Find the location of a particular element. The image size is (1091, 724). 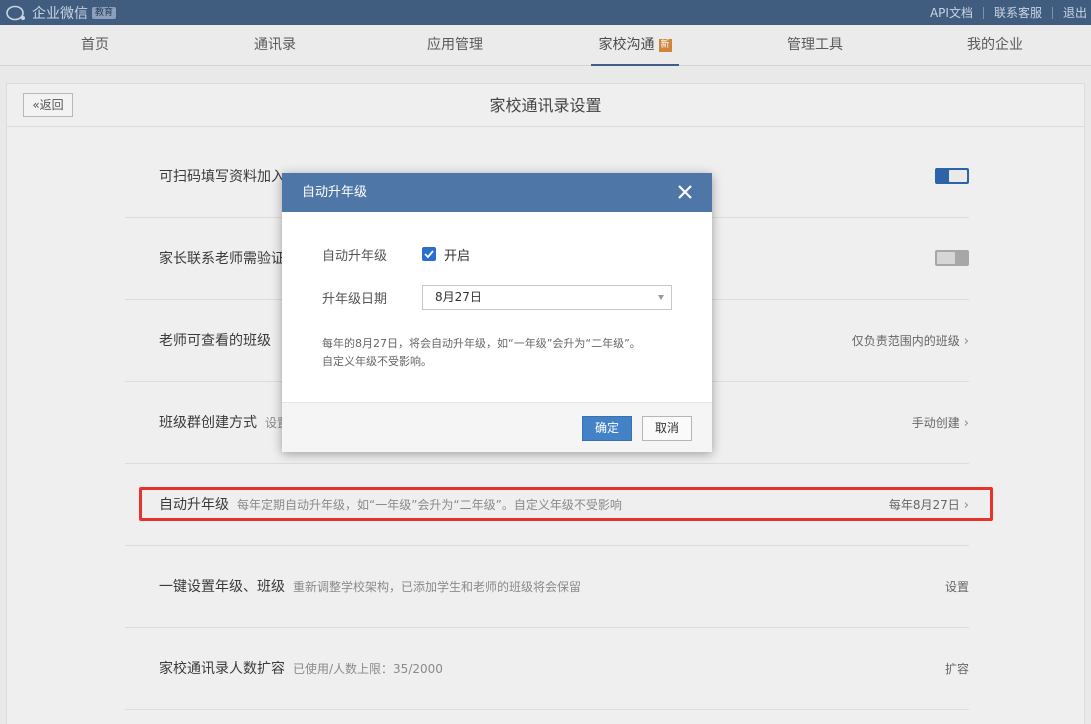

close-icon is located at coordinates (685, 192).